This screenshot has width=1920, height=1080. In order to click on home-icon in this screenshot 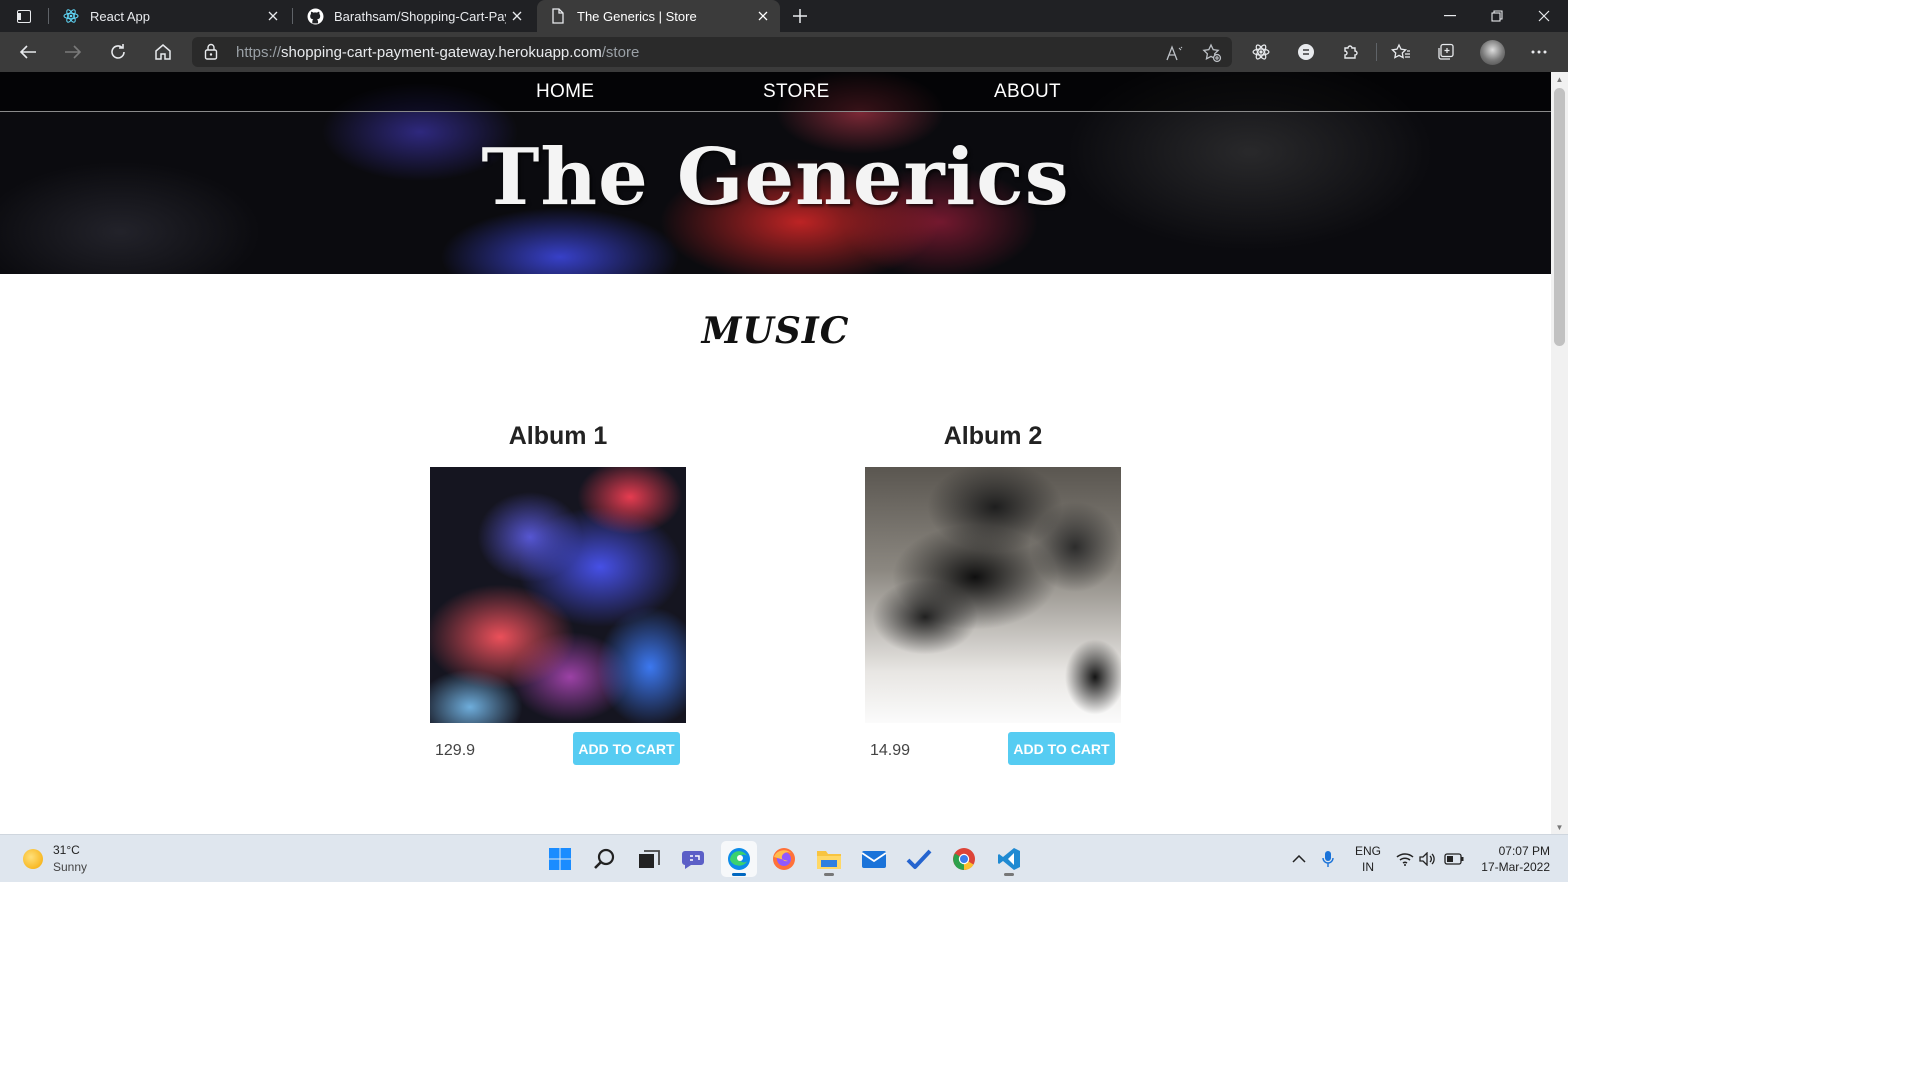, I will do `click(163, 52)`.